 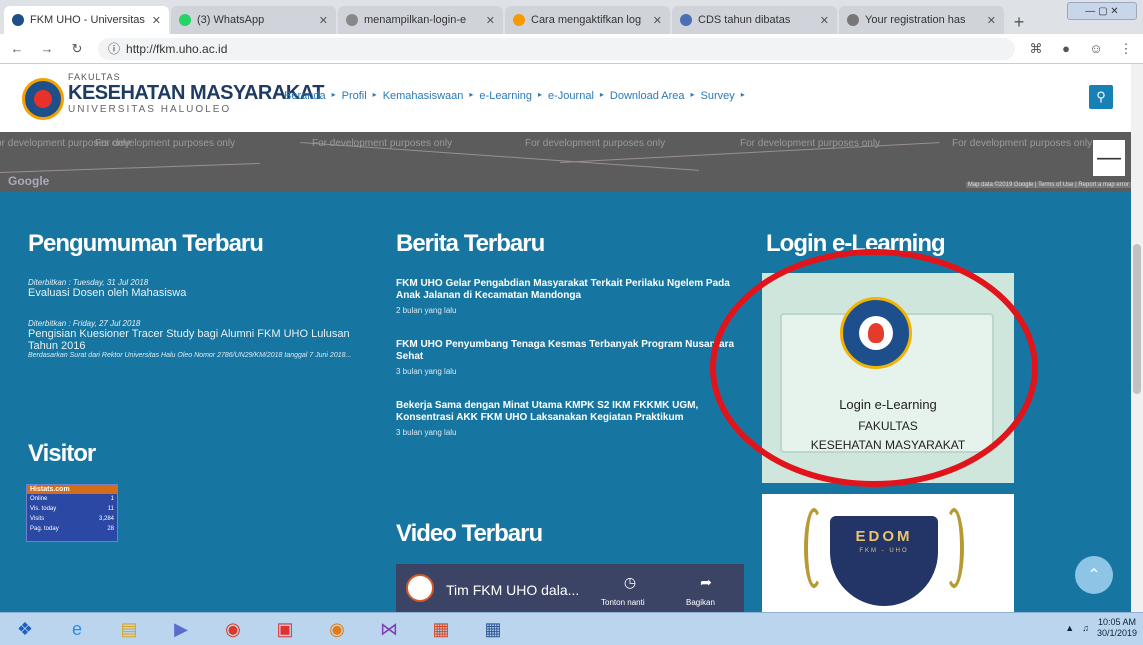 What do you see at coordinates (744, 20) in the screenshot?
I see `tab-title: CDS tahun dibatas` at bounding box center [744, 20].